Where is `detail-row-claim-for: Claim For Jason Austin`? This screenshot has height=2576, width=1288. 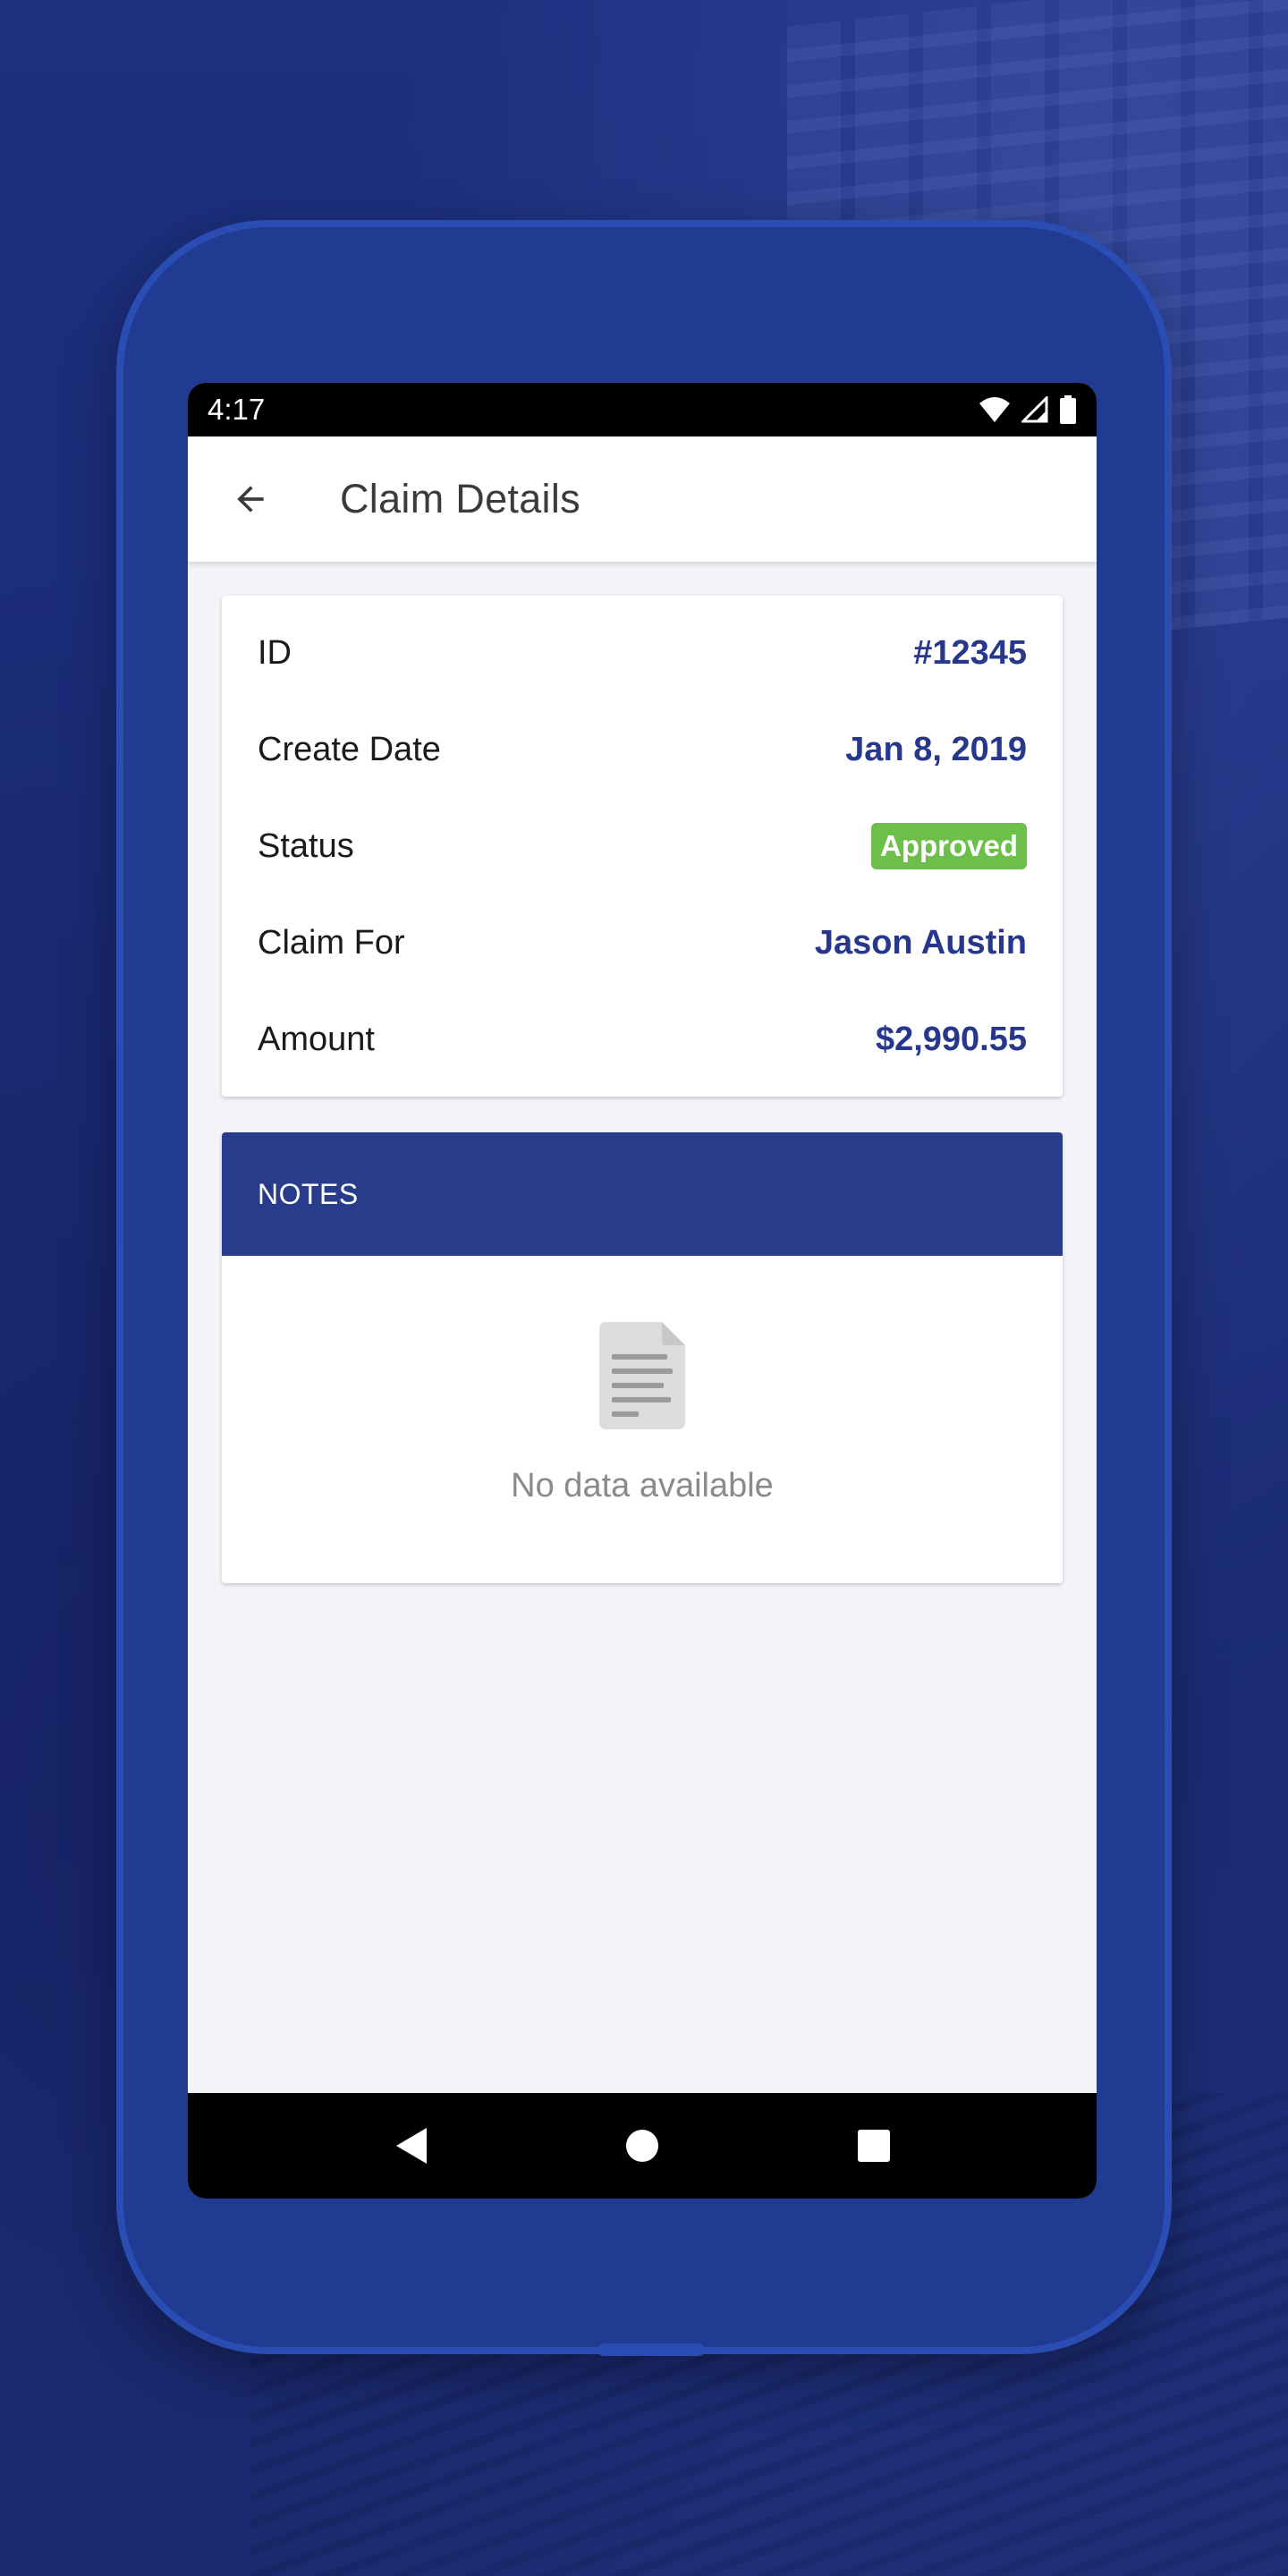 detail-row-claim-for: Claim For Jason Austin is located at coordinates (642, 942).